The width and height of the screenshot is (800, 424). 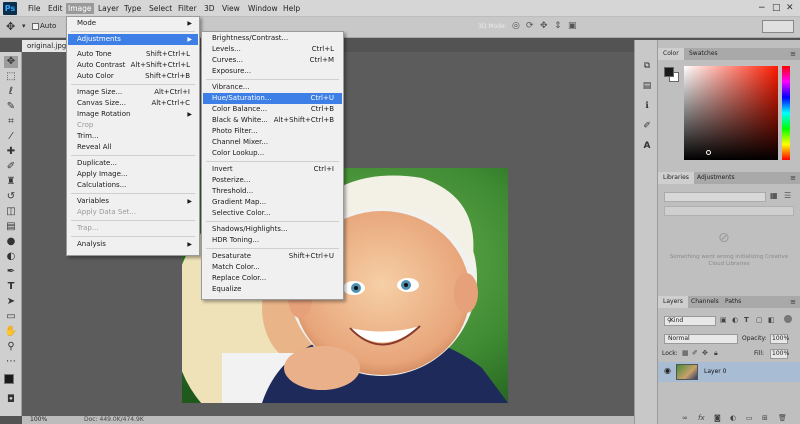 What do you see at coordinates (788, 319) in the screenshot?
I see `filter-toggle-icon` at bounding box center [788, 319].